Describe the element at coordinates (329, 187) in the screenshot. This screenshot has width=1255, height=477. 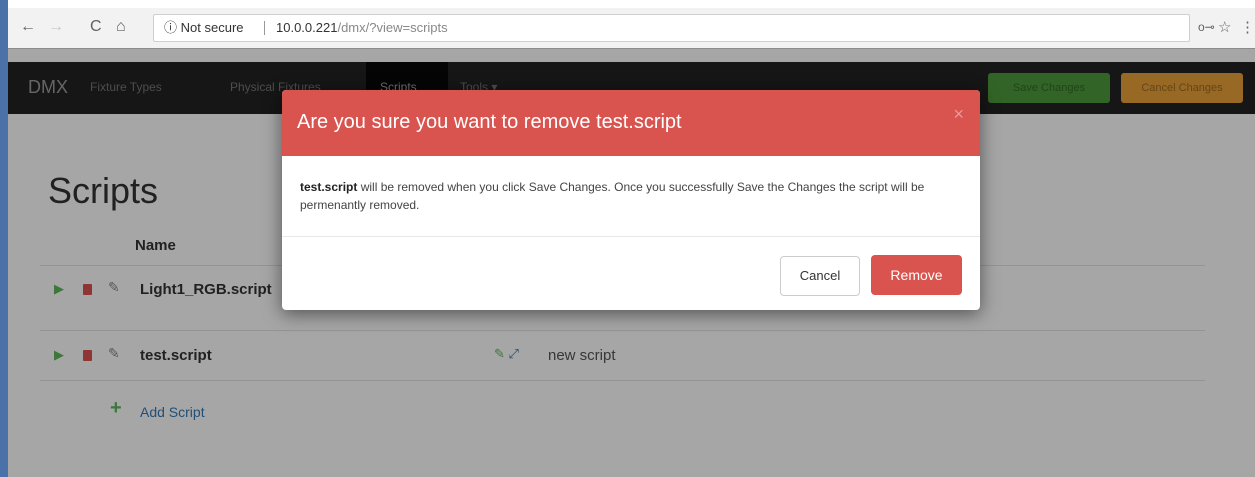
I see `modal-body-script-name: test.script` at that location.